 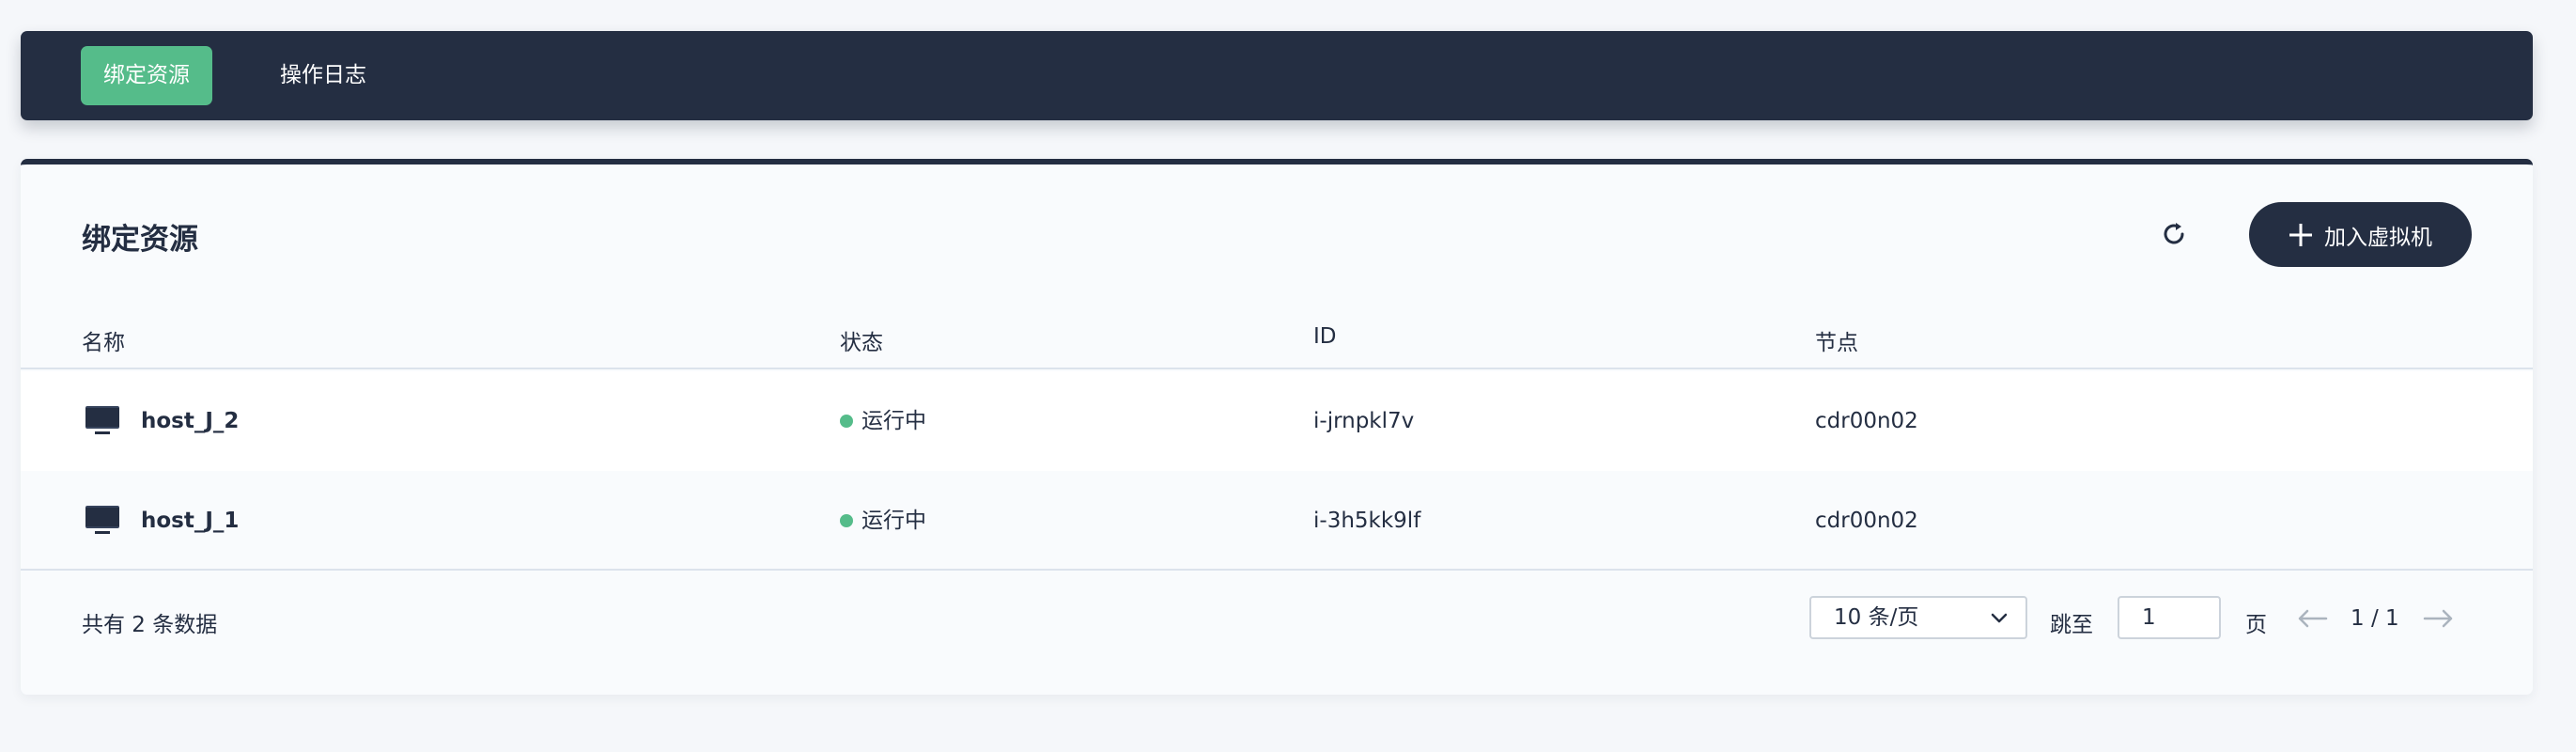 What do you see at coordinates (1367, 521) in the screenshot?
I see `id-cell: i-3h5kk9lf` at bounding box center [1367, 521].